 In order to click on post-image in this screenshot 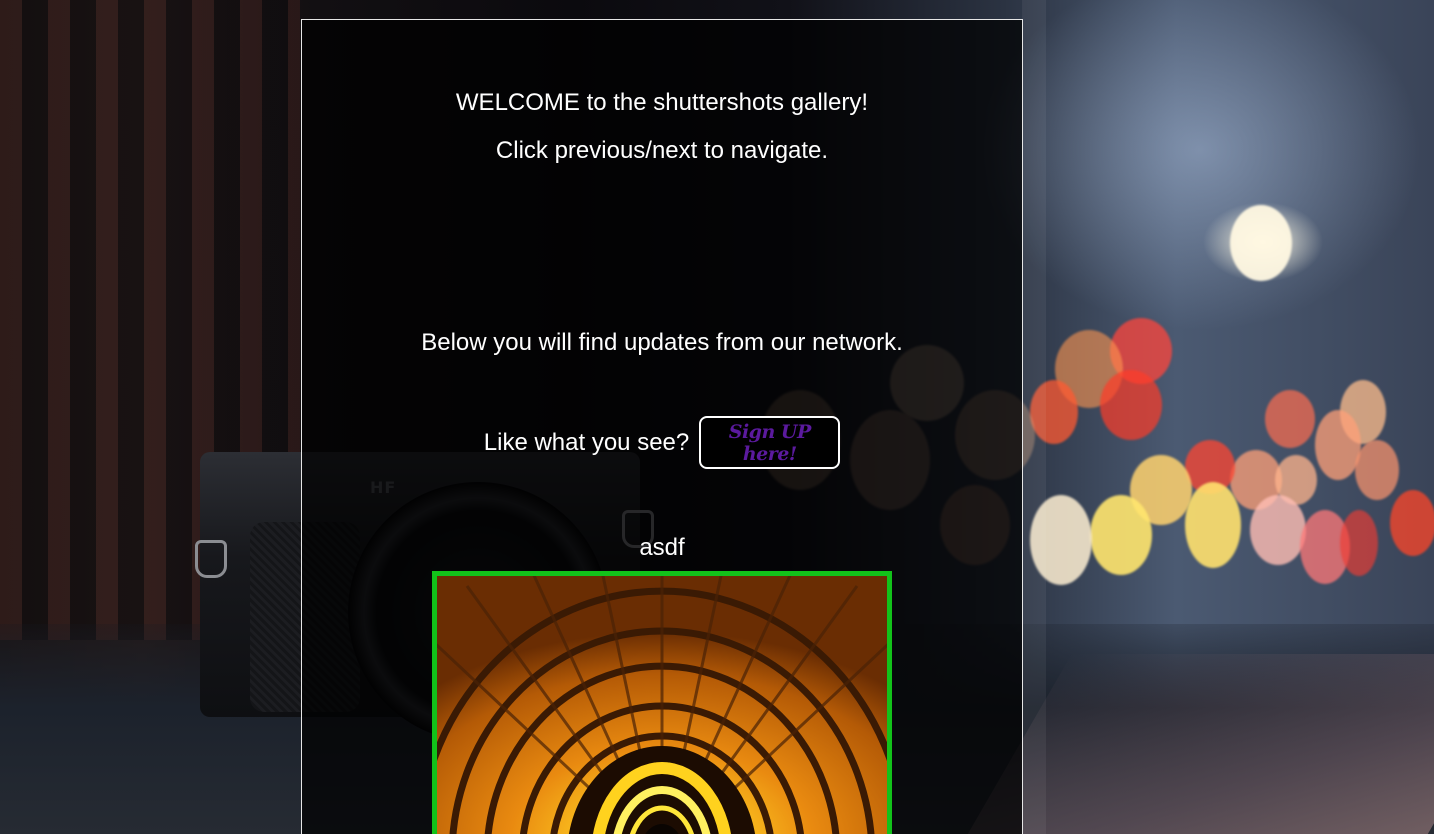, I will do `click(662, 702)`.